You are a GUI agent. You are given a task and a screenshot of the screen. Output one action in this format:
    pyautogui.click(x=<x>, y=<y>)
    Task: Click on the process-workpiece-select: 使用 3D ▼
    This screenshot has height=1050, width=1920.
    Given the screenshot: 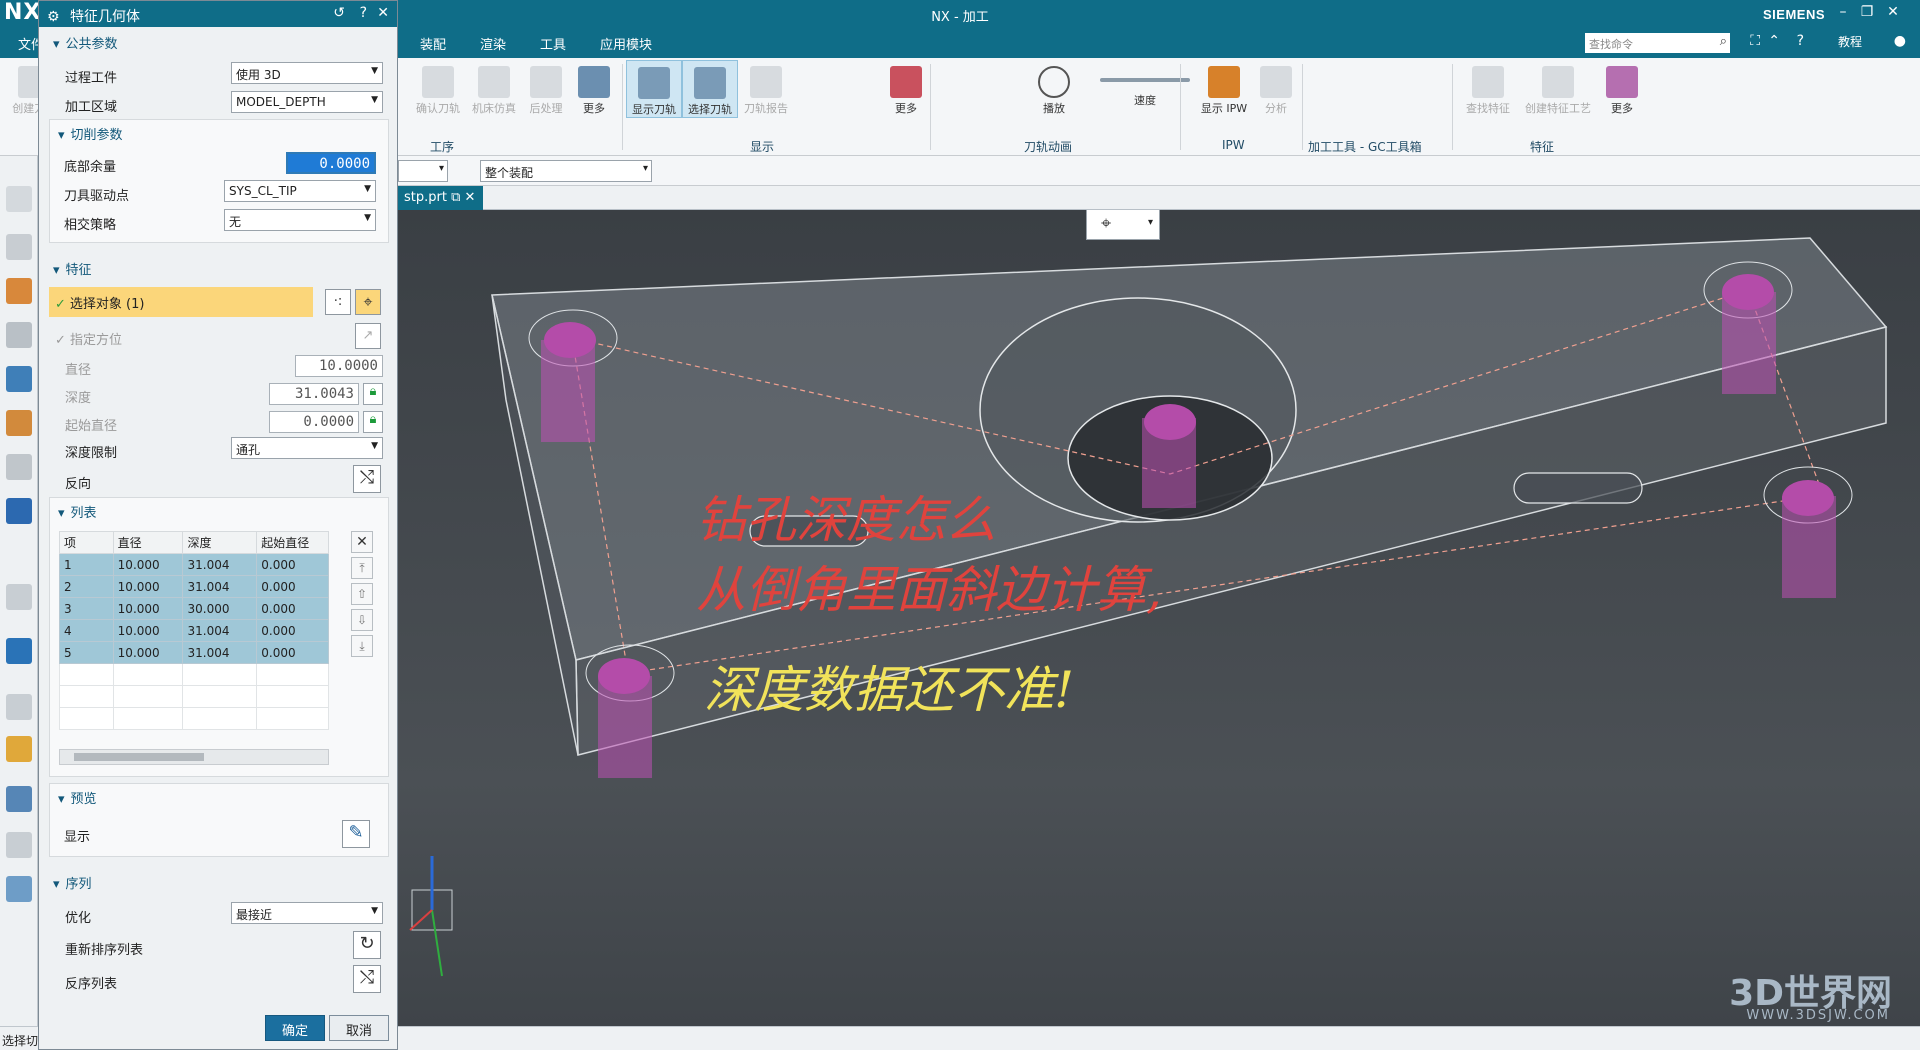 What is the action you would take?
    pyautogui.click(x=307, y=73)
    